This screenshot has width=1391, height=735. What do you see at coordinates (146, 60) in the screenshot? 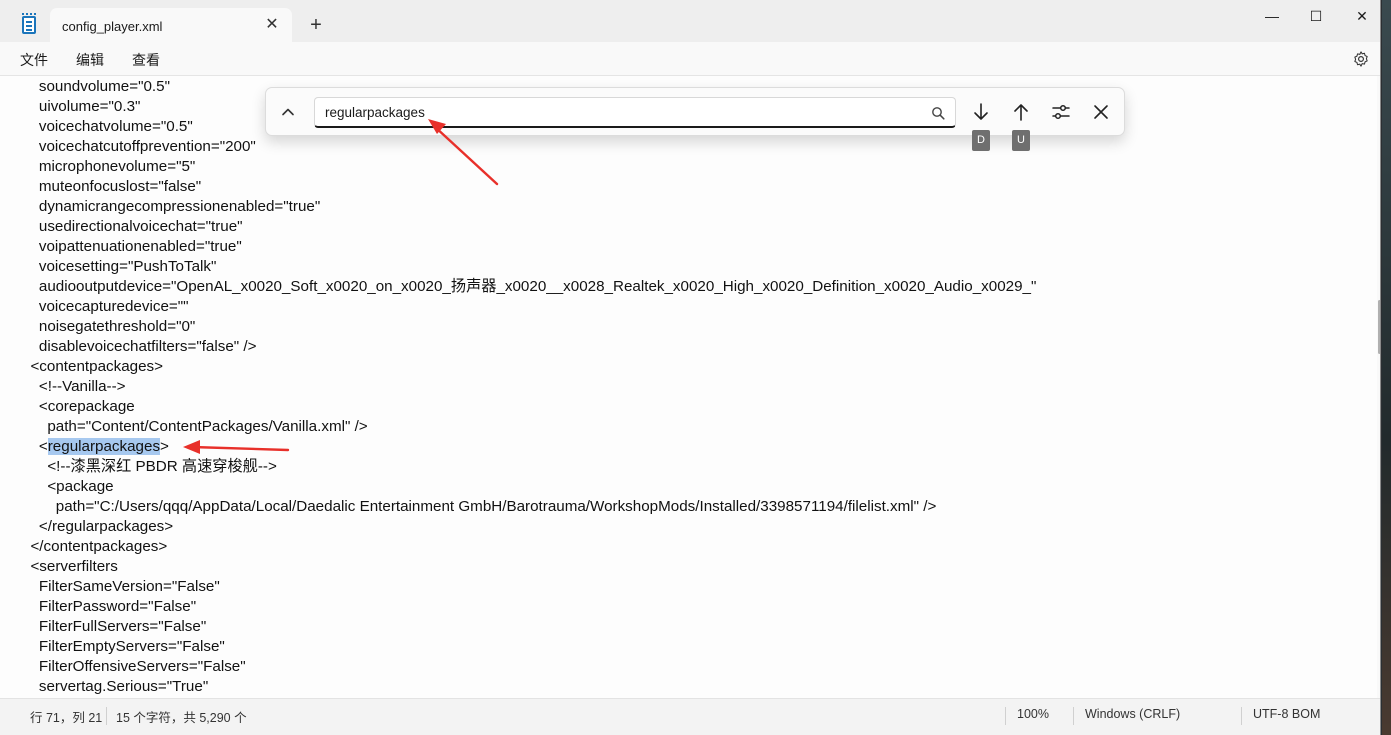
I see `menu-view: 查看` at bounding box center [146, 60].